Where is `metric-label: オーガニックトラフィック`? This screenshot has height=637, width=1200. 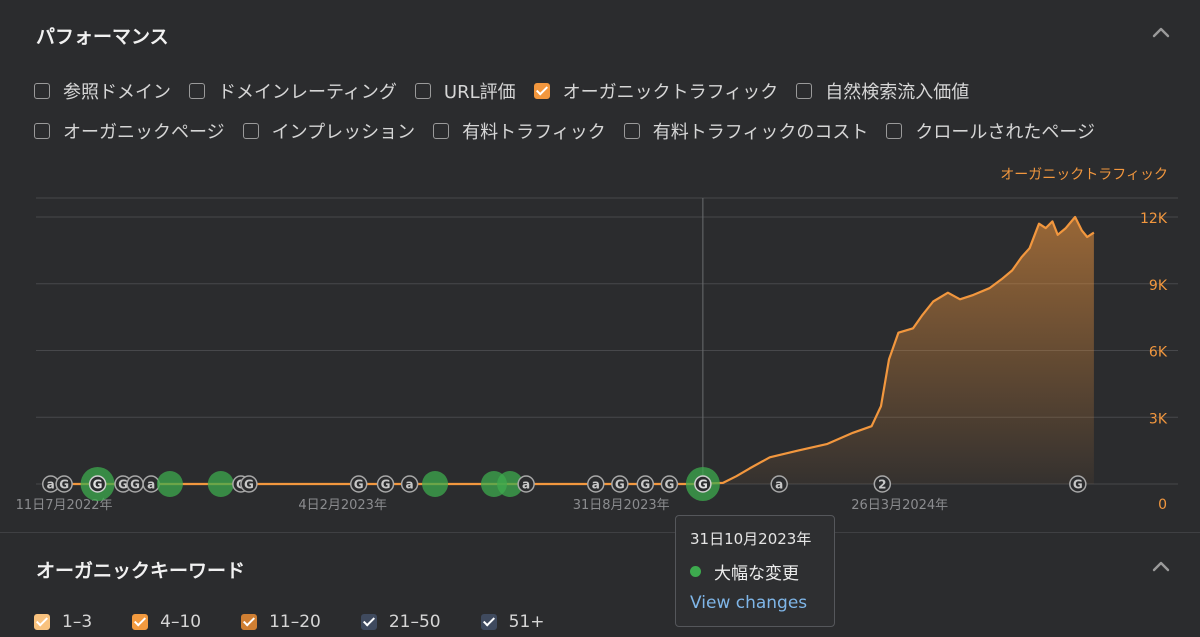
metric-label: オーガニックトラフィック is located at coordinates (670, 92).